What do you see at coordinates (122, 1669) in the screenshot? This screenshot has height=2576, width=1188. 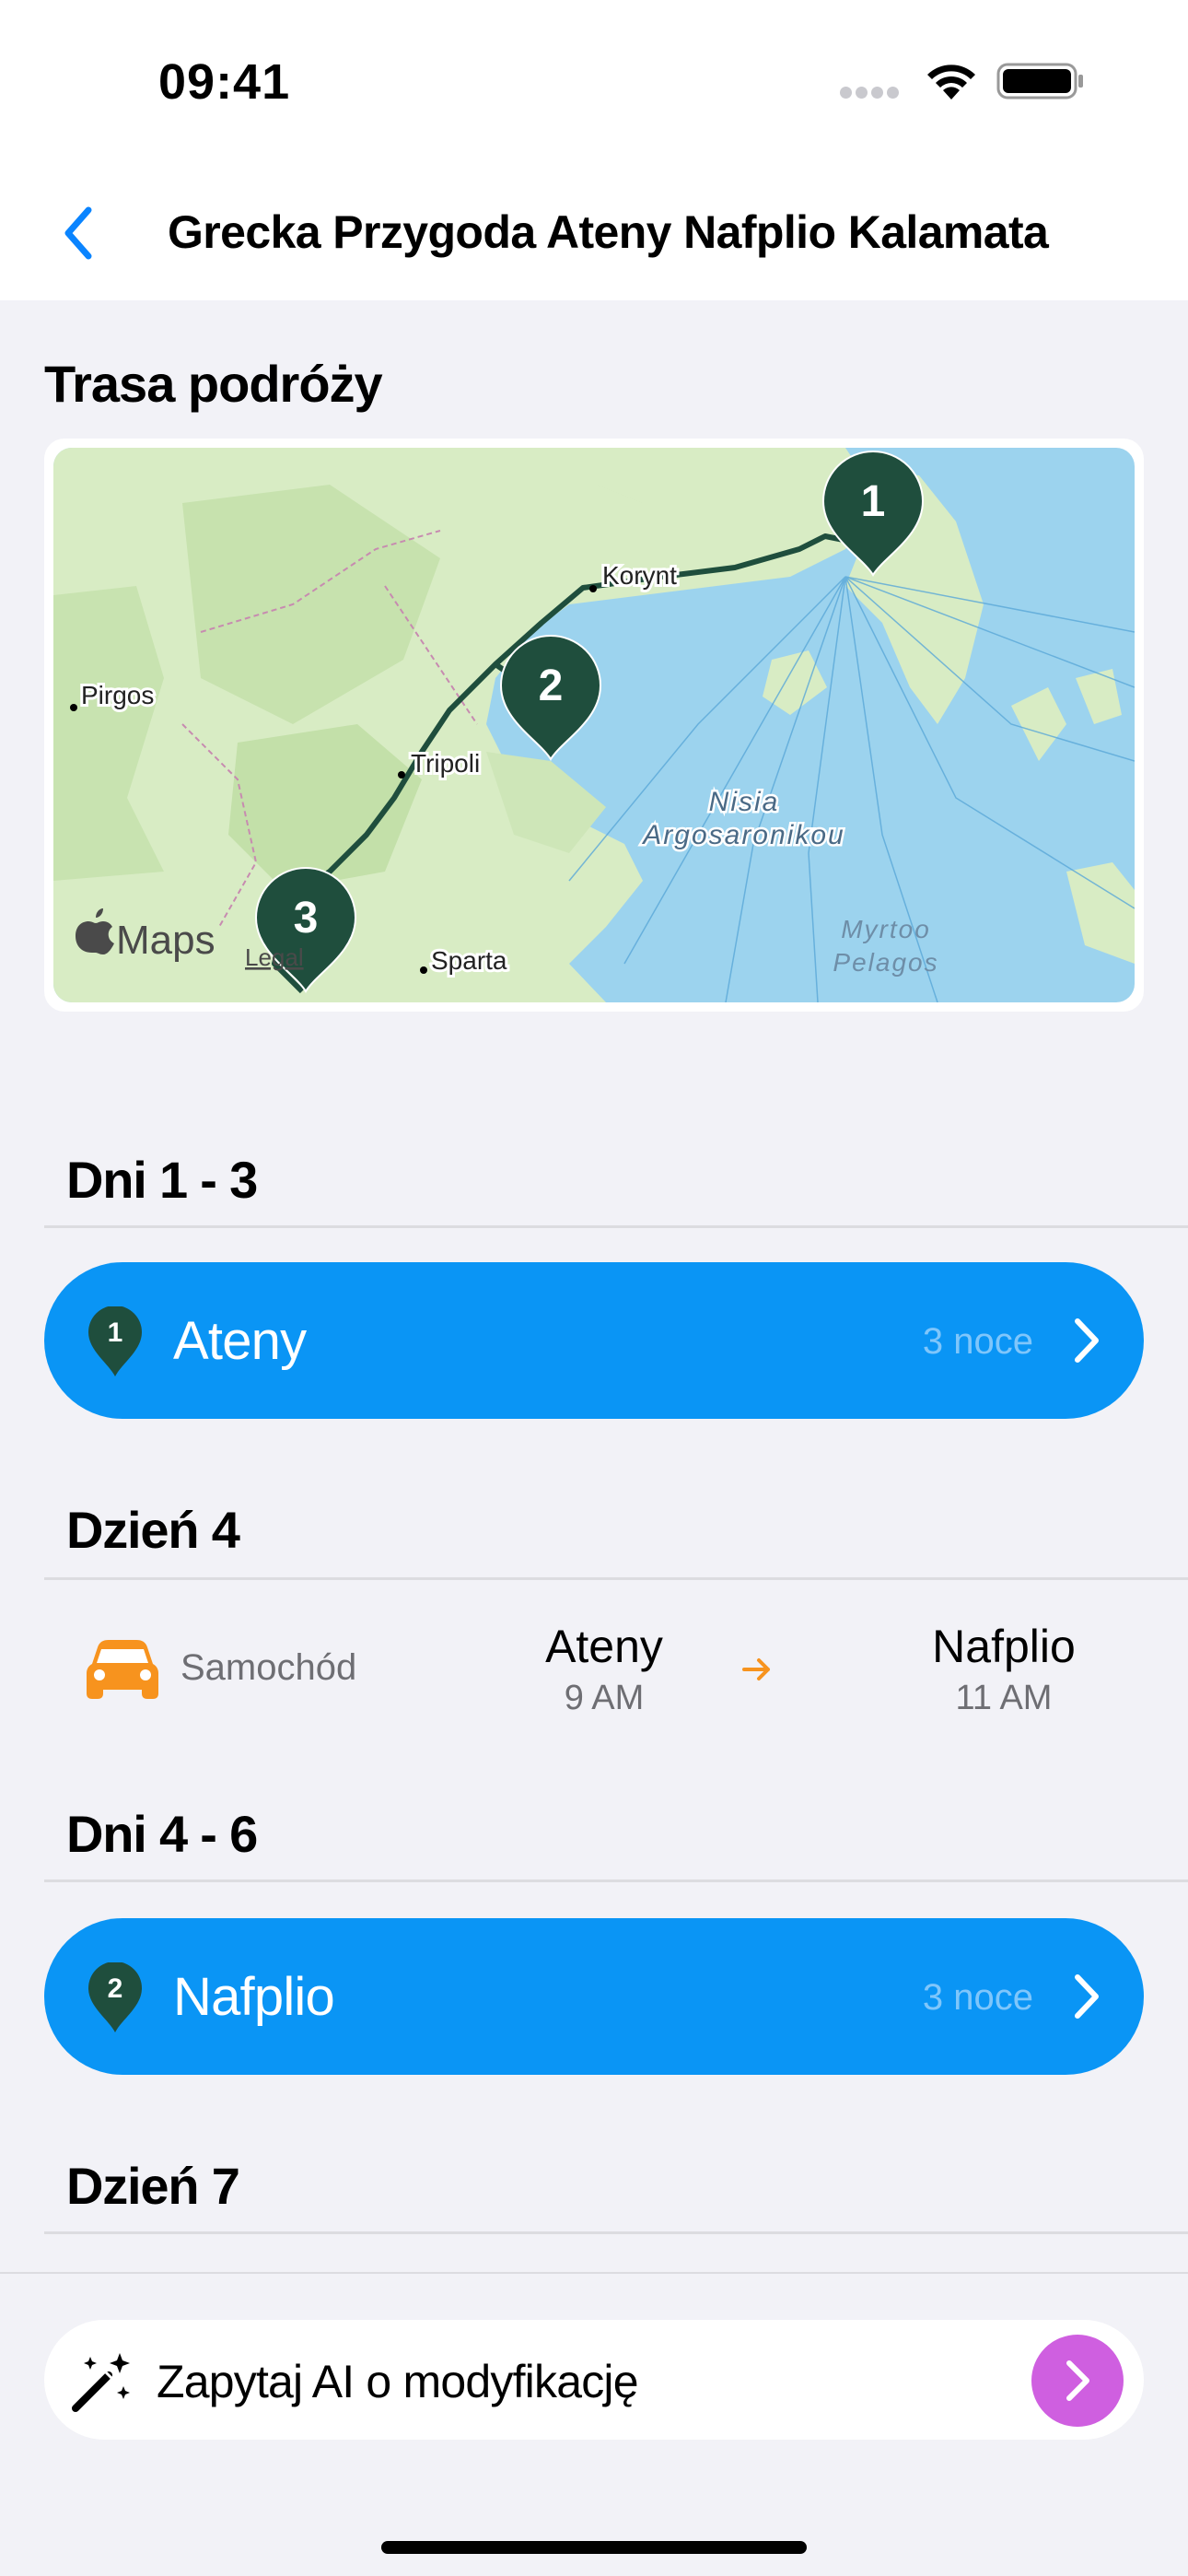 I see `car-icon` at bounding box center [122, 1669].